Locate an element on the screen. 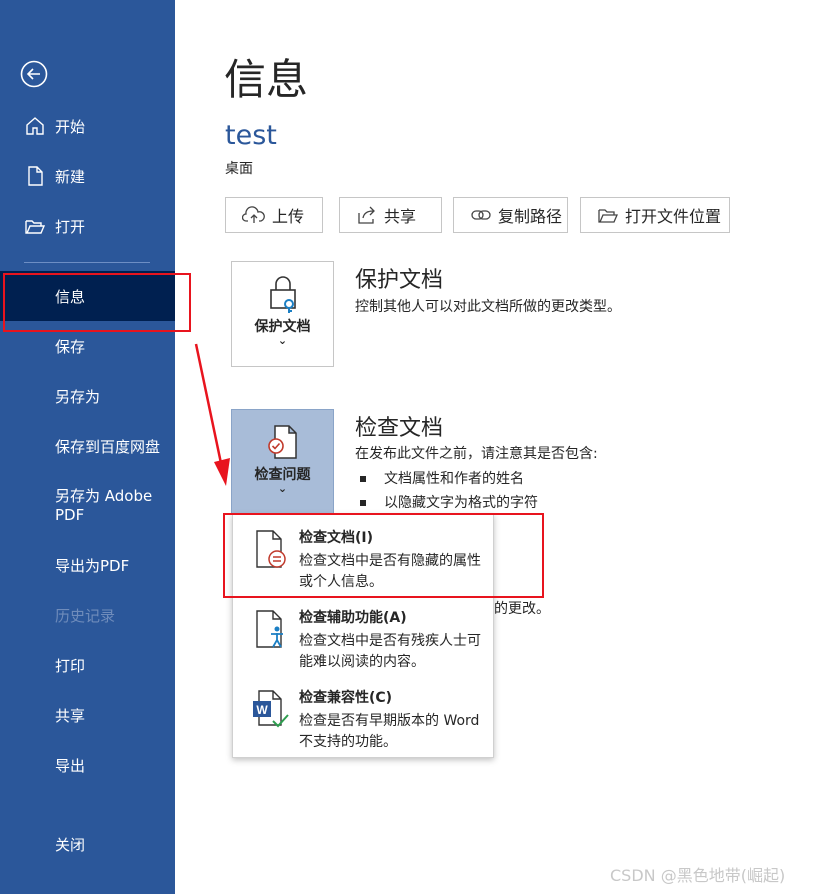  sidebar-item-print: 打印 is located at coordinates (87, 665).